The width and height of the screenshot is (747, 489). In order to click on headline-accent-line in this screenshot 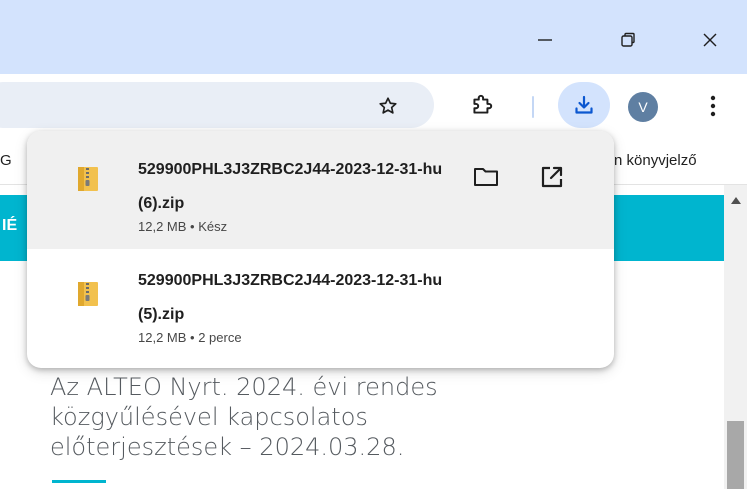, I will do `click(79, 481)`.